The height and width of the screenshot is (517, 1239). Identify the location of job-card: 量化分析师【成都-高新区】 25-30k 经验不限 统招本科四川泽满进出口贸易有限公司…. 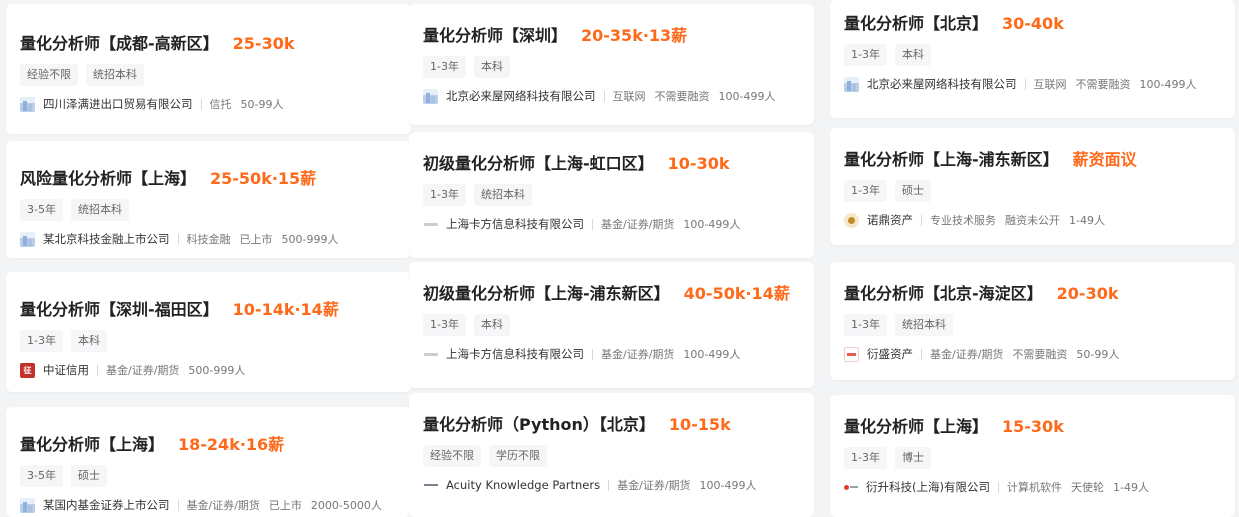
(208, 69).